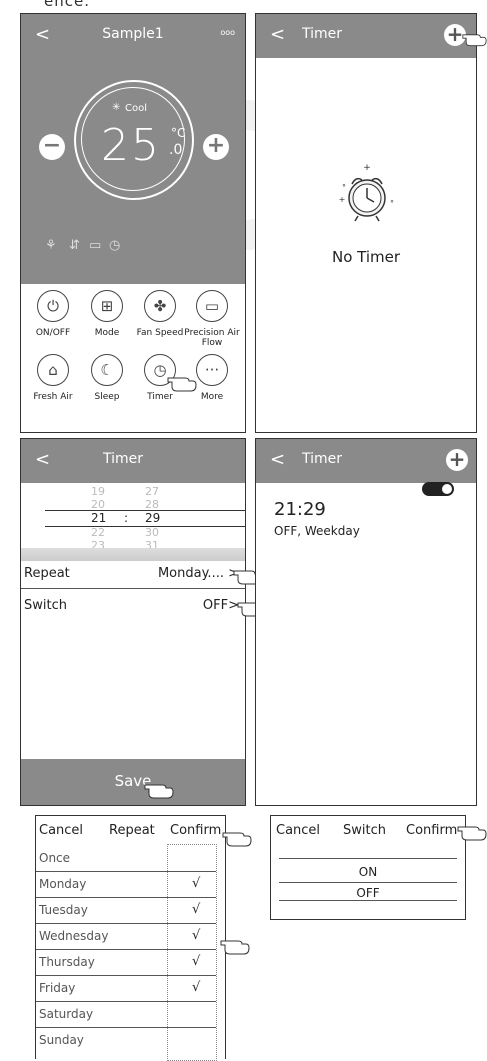 This screenshot has height=1061, width=487. Describe the element at coordinates (107, 333) in the screenshot. I see `mode-label-text: Mode` at that location.